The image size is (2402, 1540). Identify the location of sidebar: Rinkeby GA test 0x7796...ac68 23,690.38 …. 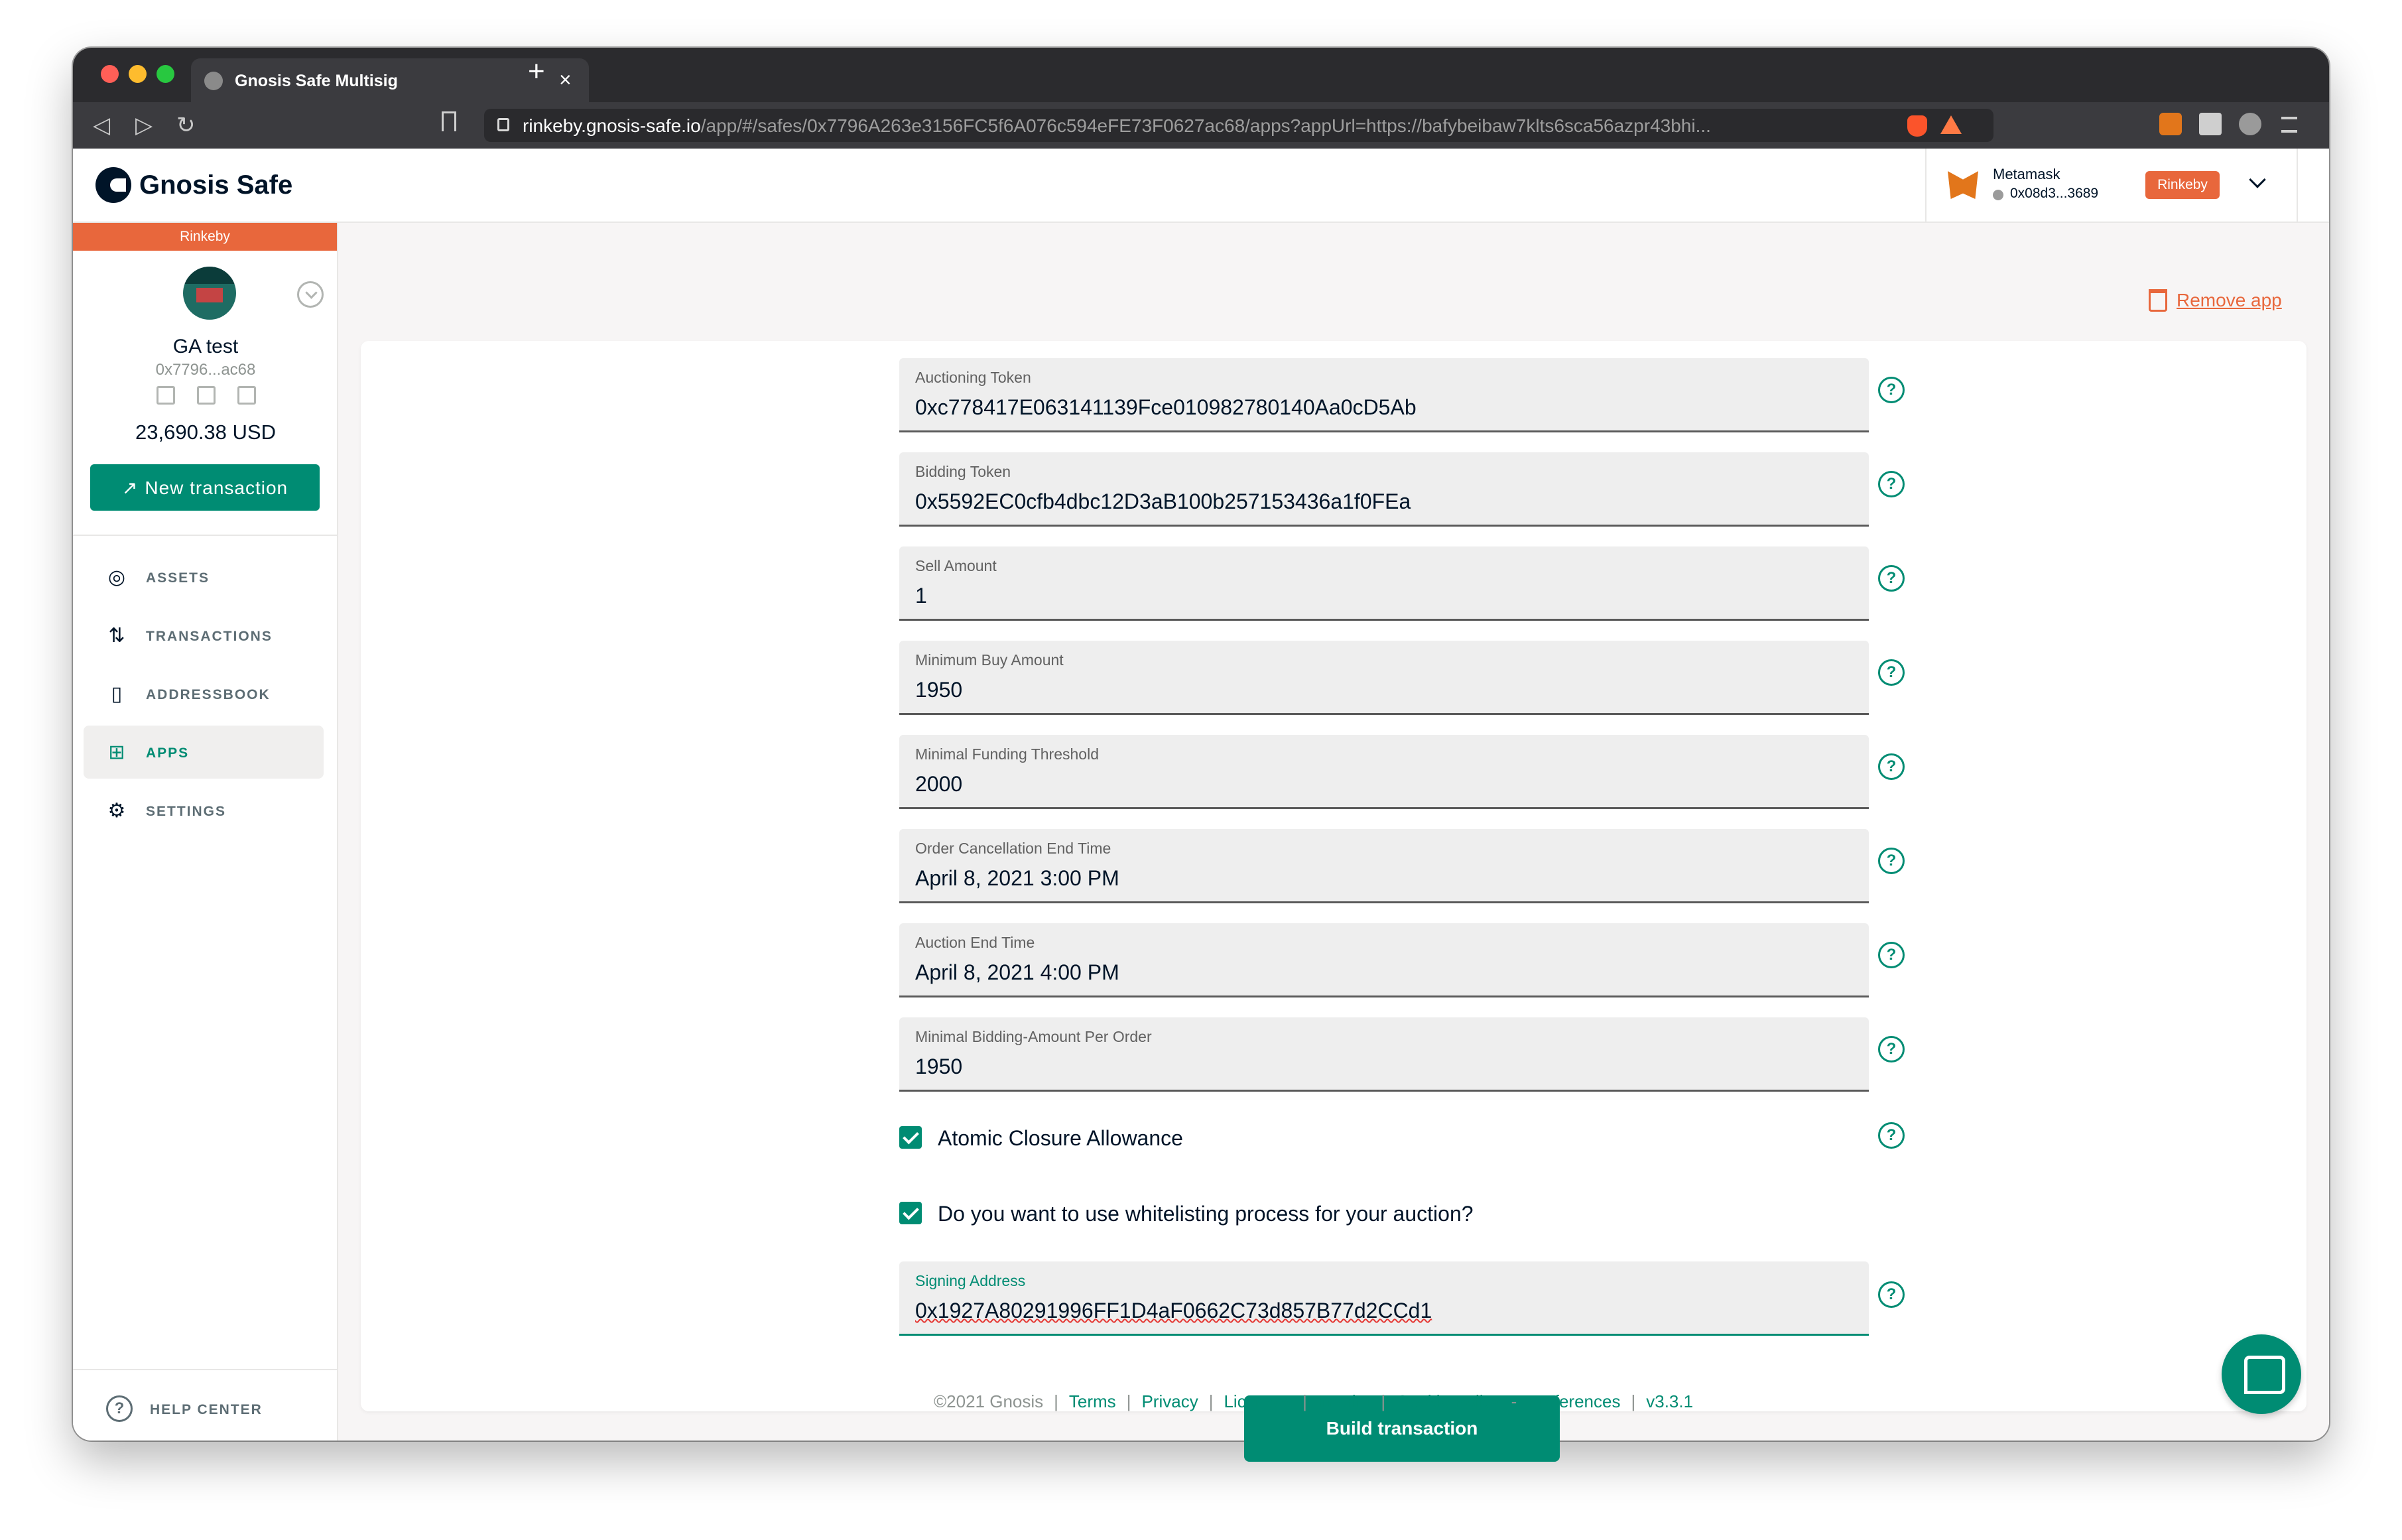
(205, 832).